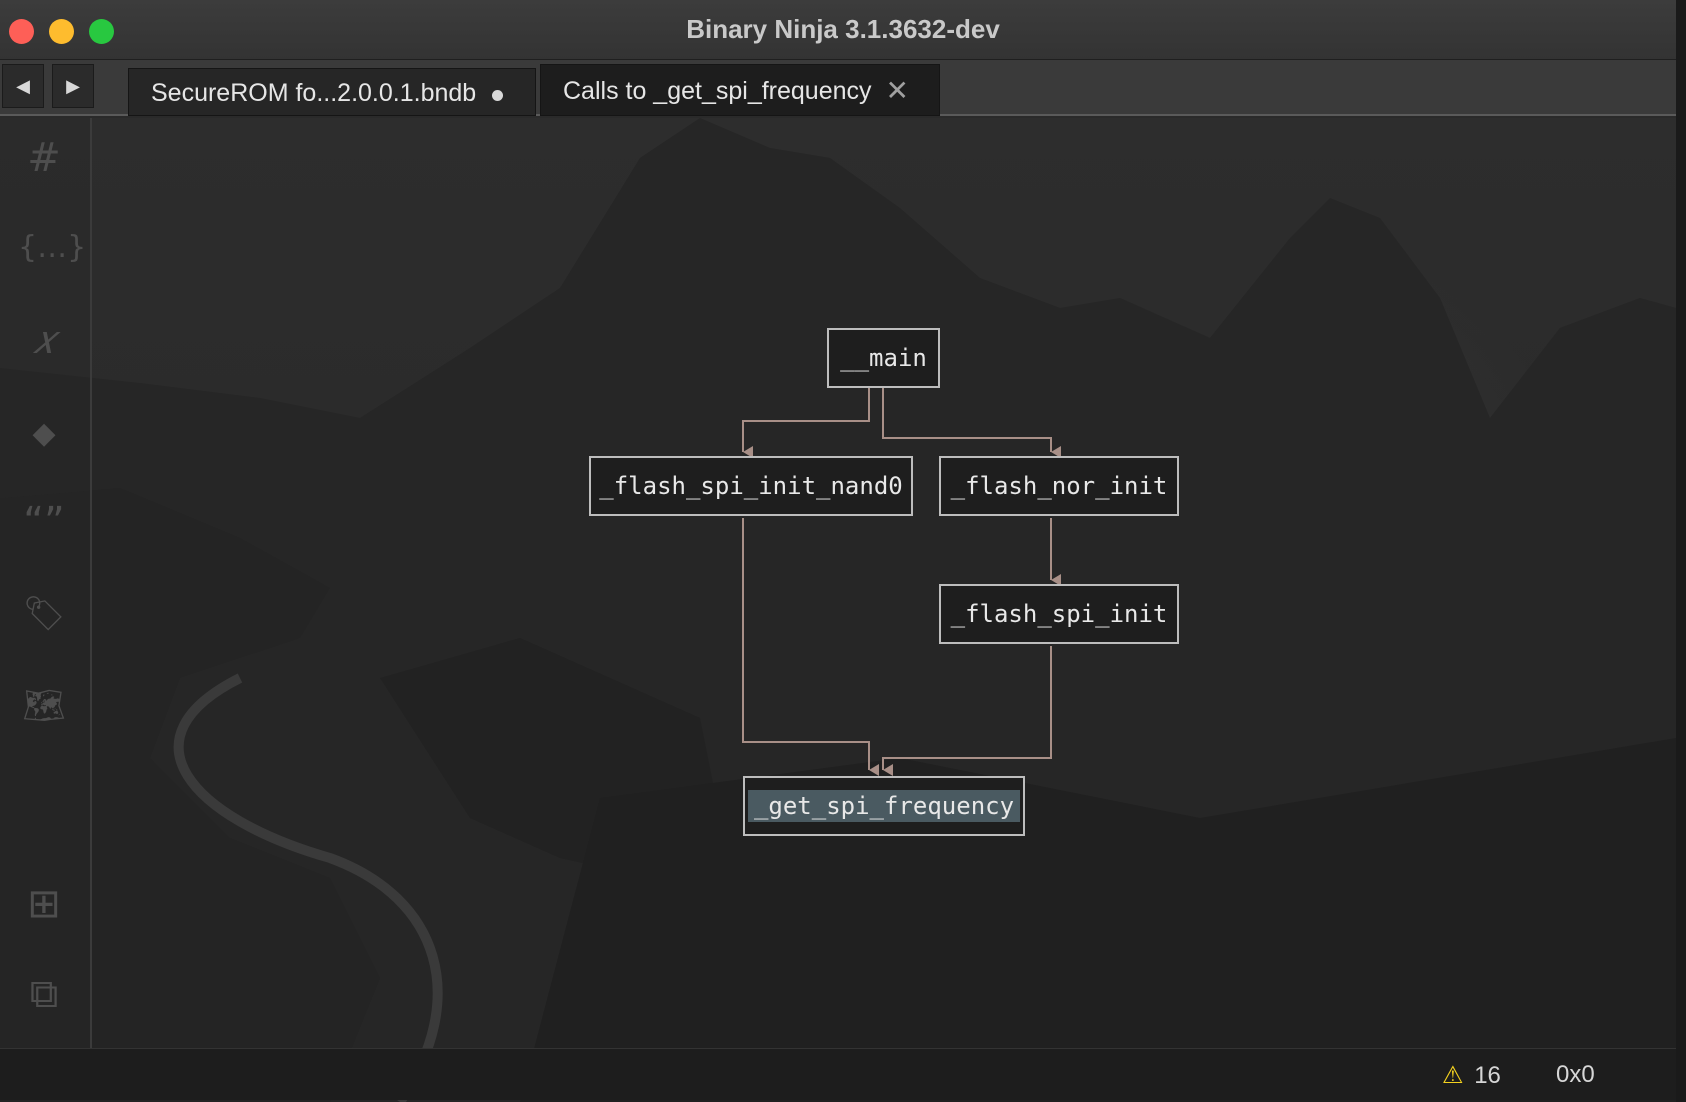  I want to click on node-label: _flash_nor_init, so click(1059, 486).